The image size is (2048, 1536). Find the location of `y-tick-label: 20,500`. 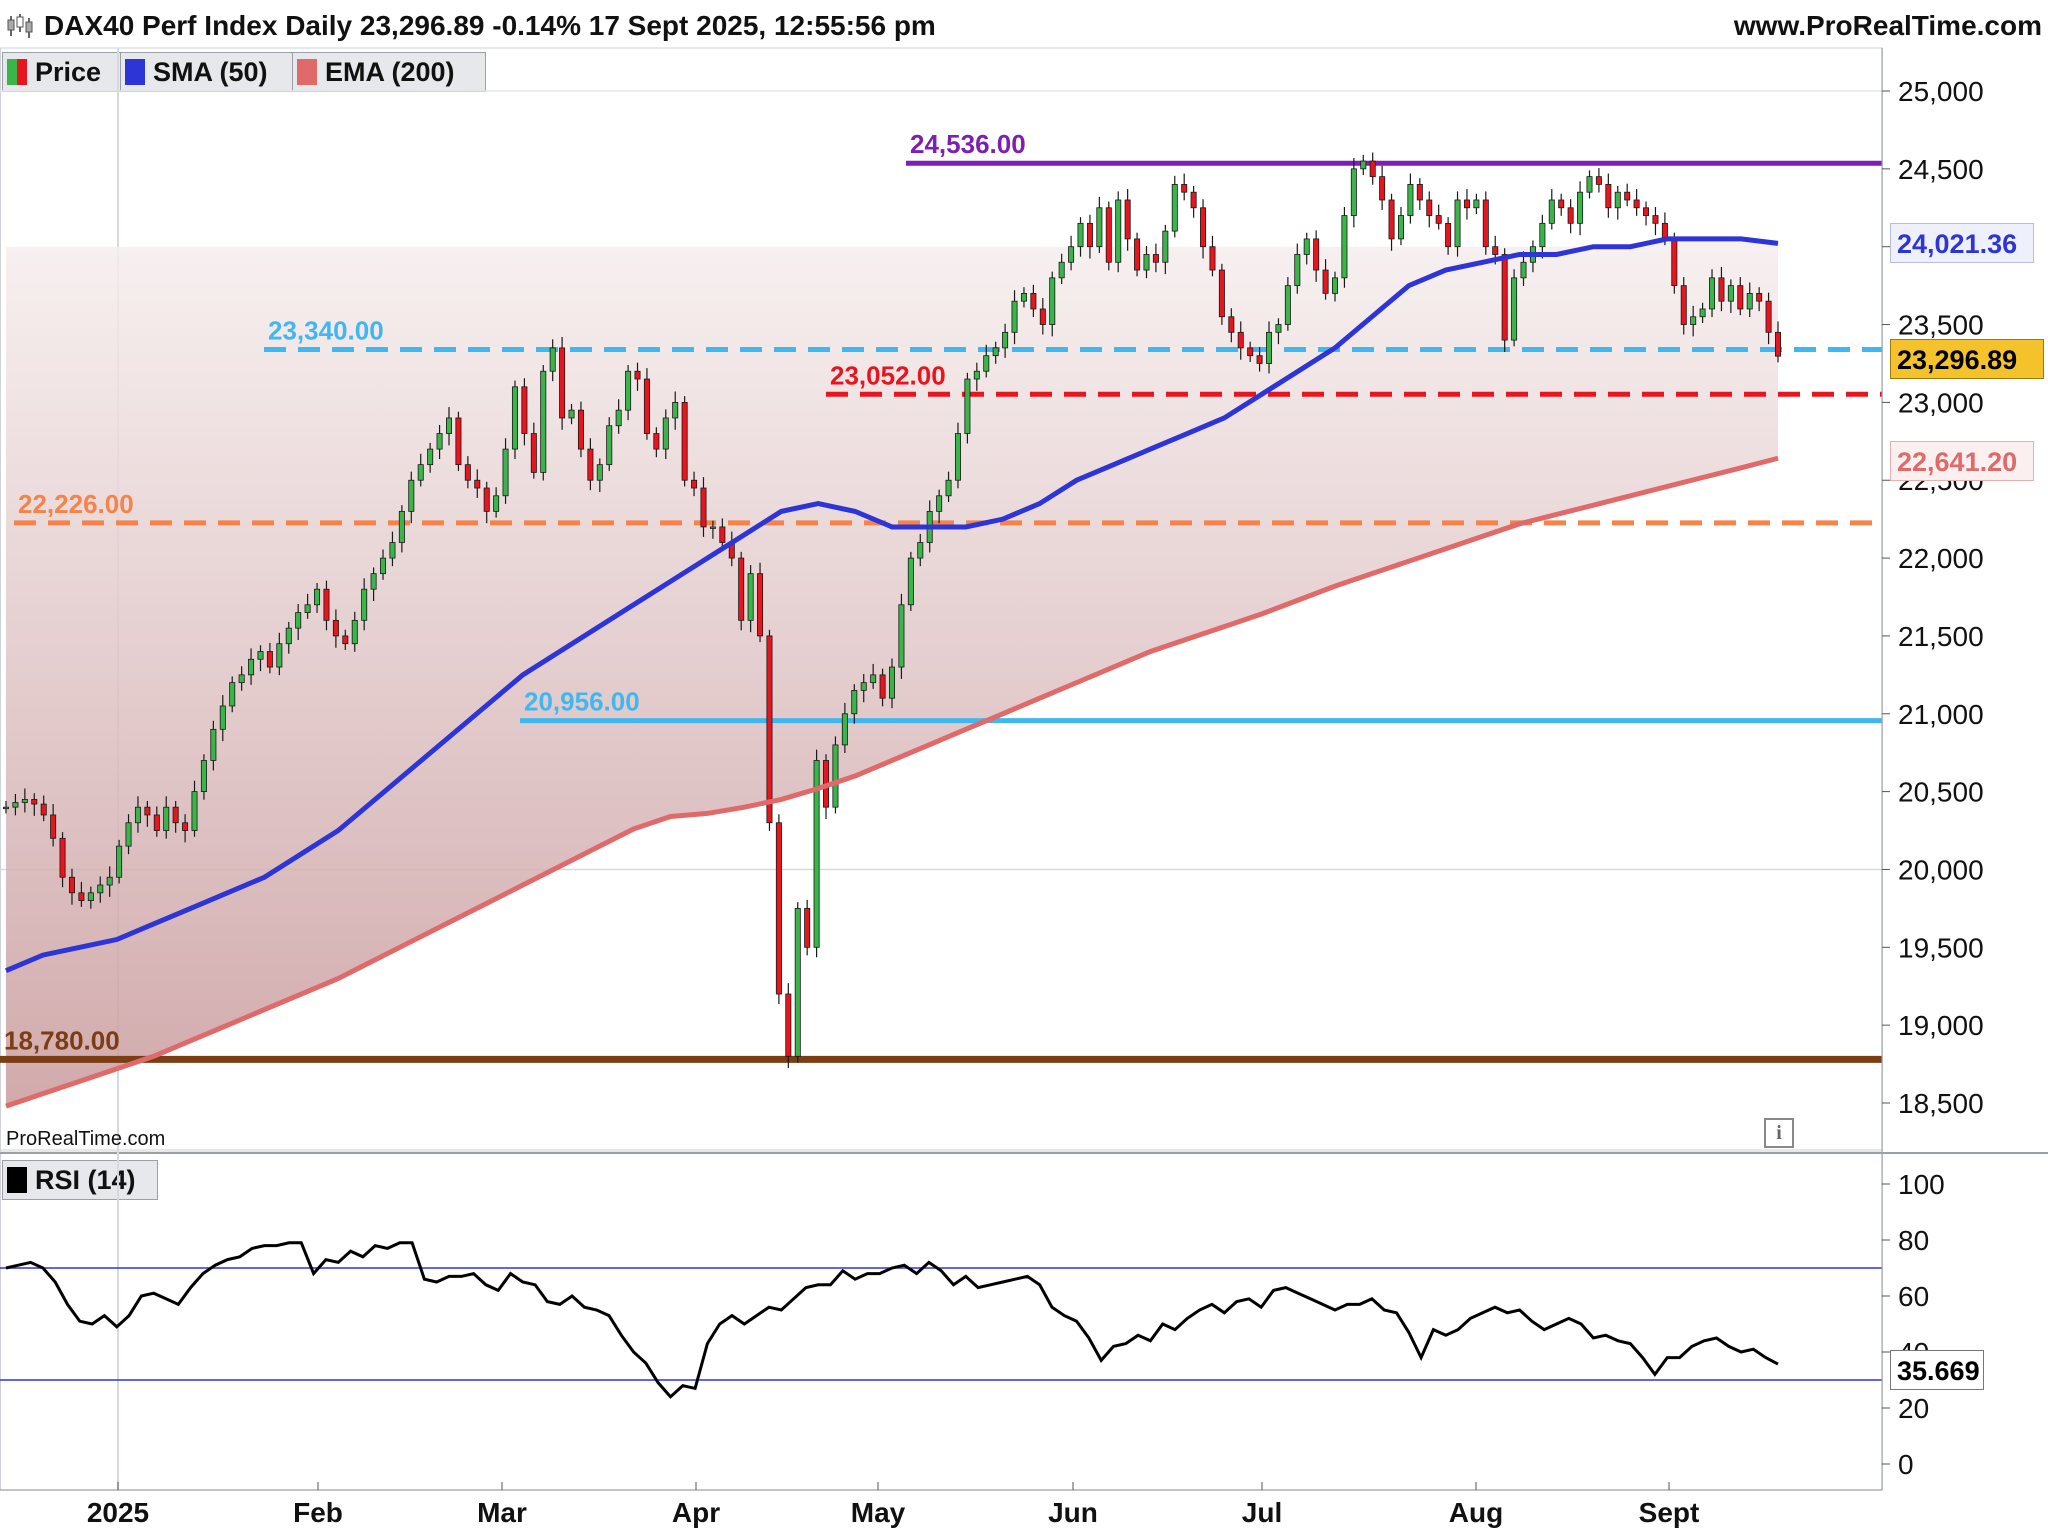

y-tick-label: 20,500 is located at coordinates (1941, 792).